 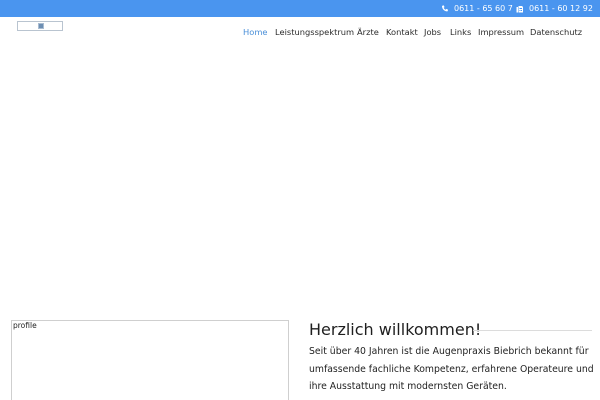 What do you see at coordinates (432, 32) in the screenshot?
I see `nav-item-jobs: Jobs` at bounding box center [432, 32].